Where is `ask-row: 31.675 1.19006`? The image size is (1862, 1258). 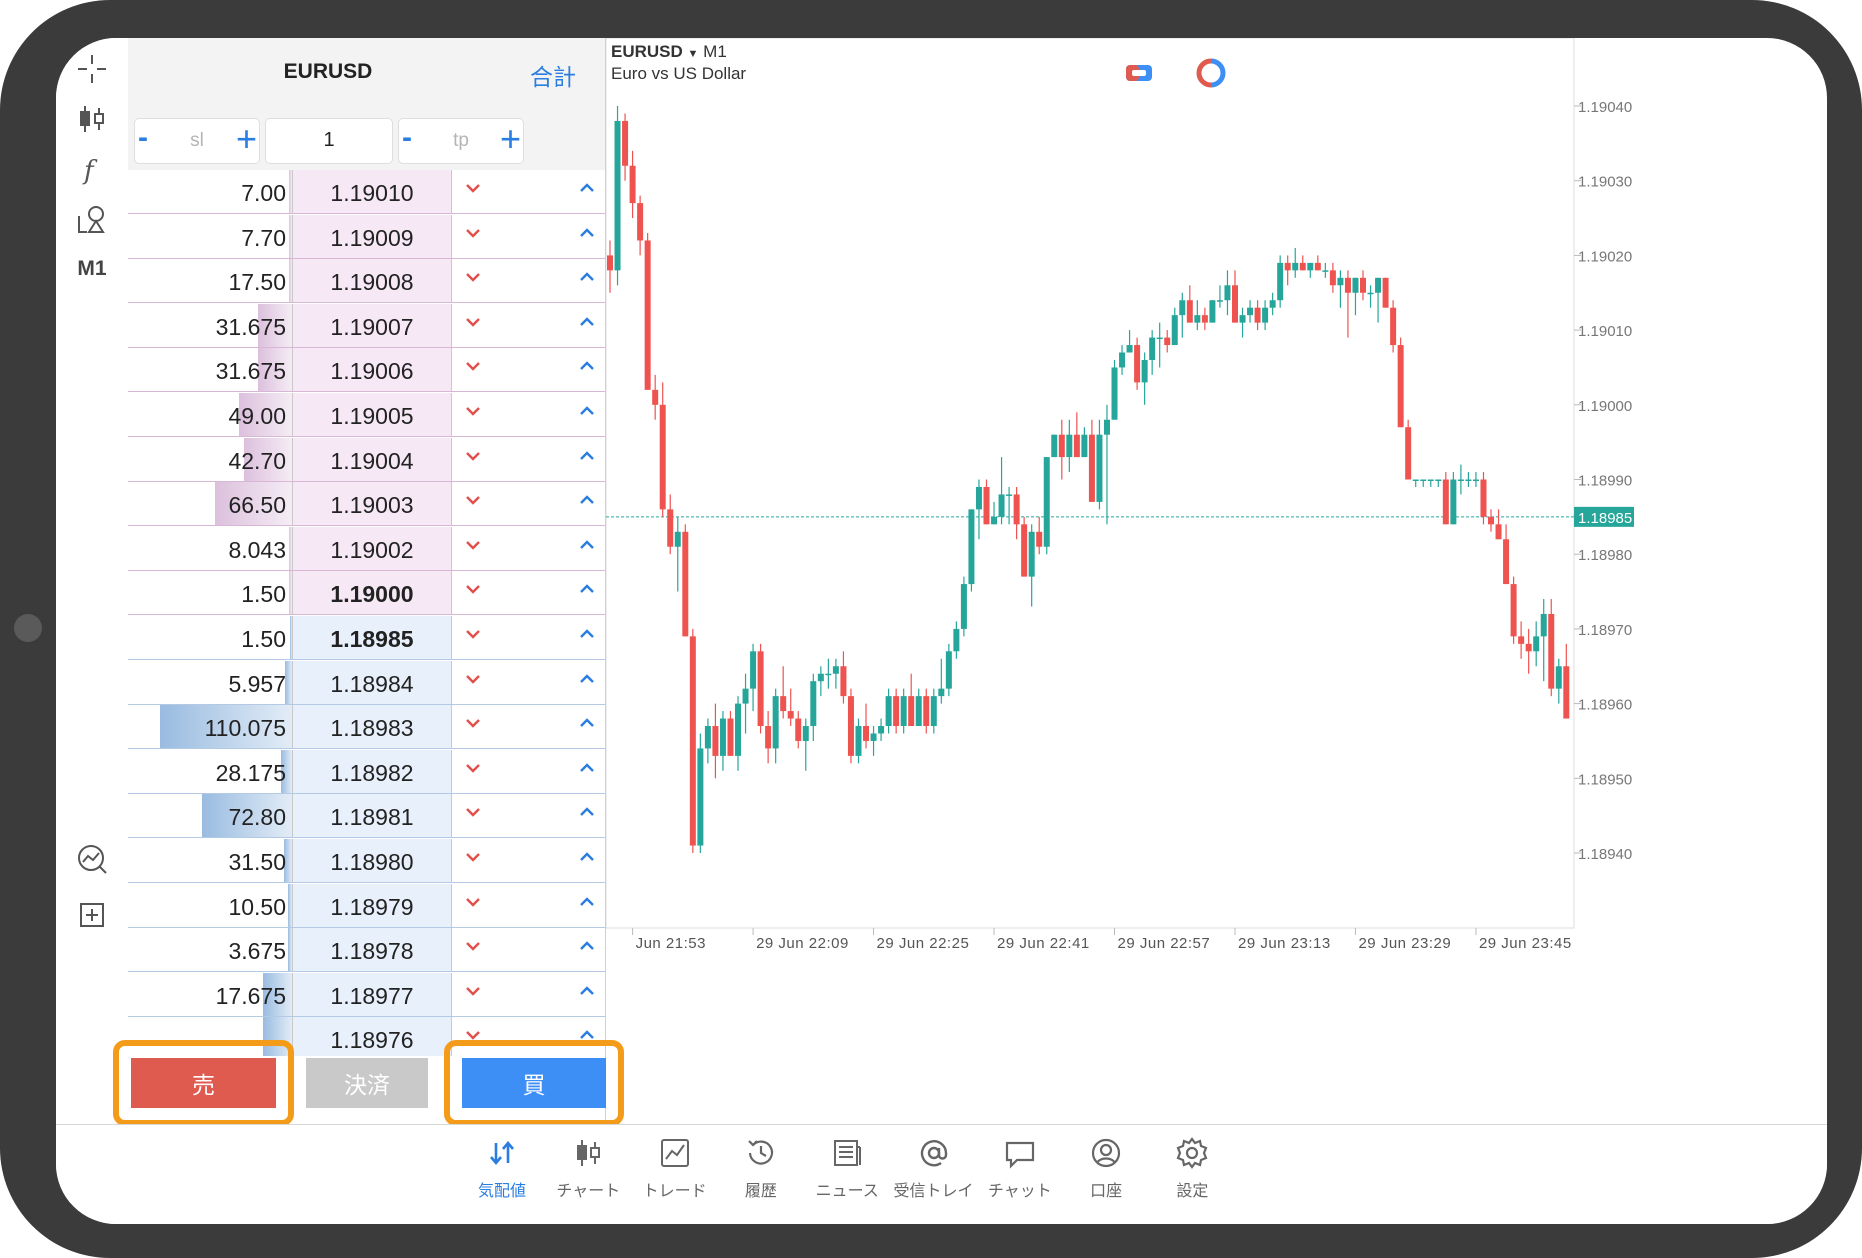 ask-row: 31.675 1.19006 is located at coordinates (367, 370).